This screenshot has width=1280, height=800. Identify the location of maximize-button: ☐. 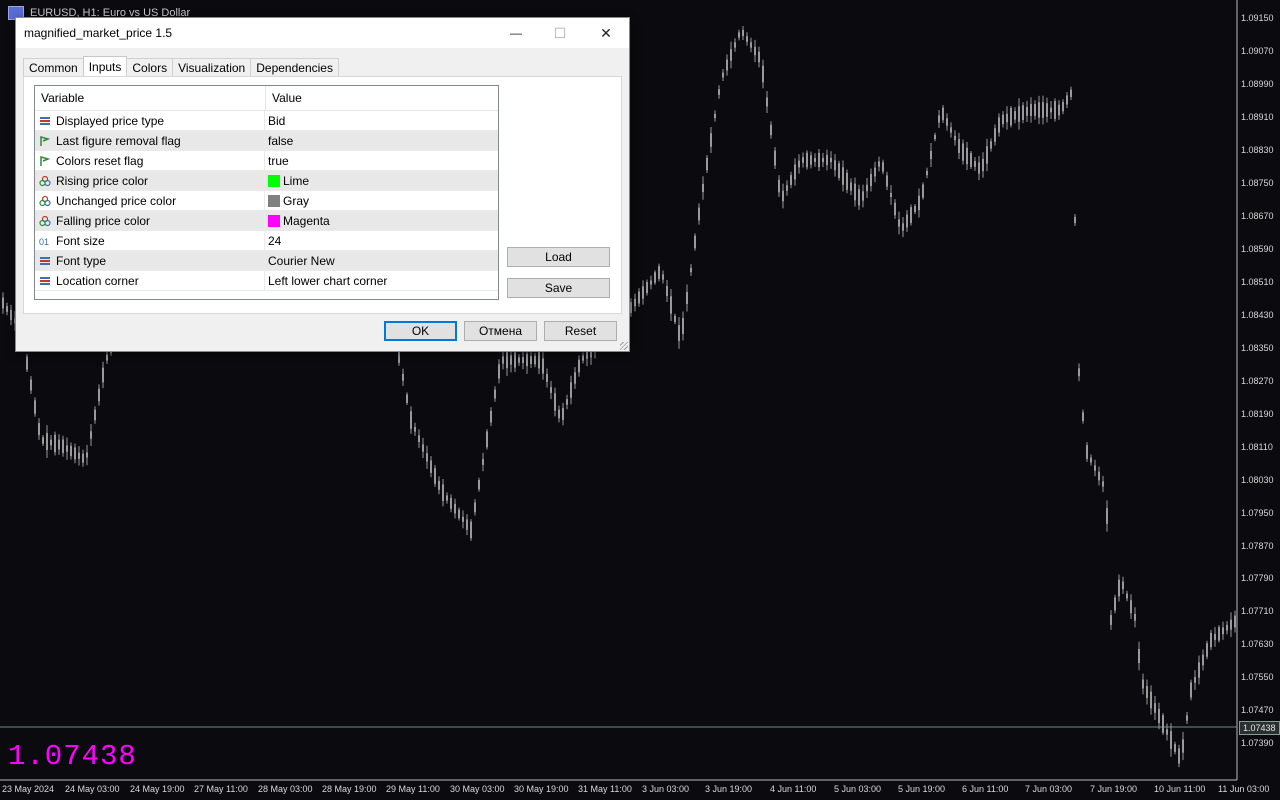
(560, 33).